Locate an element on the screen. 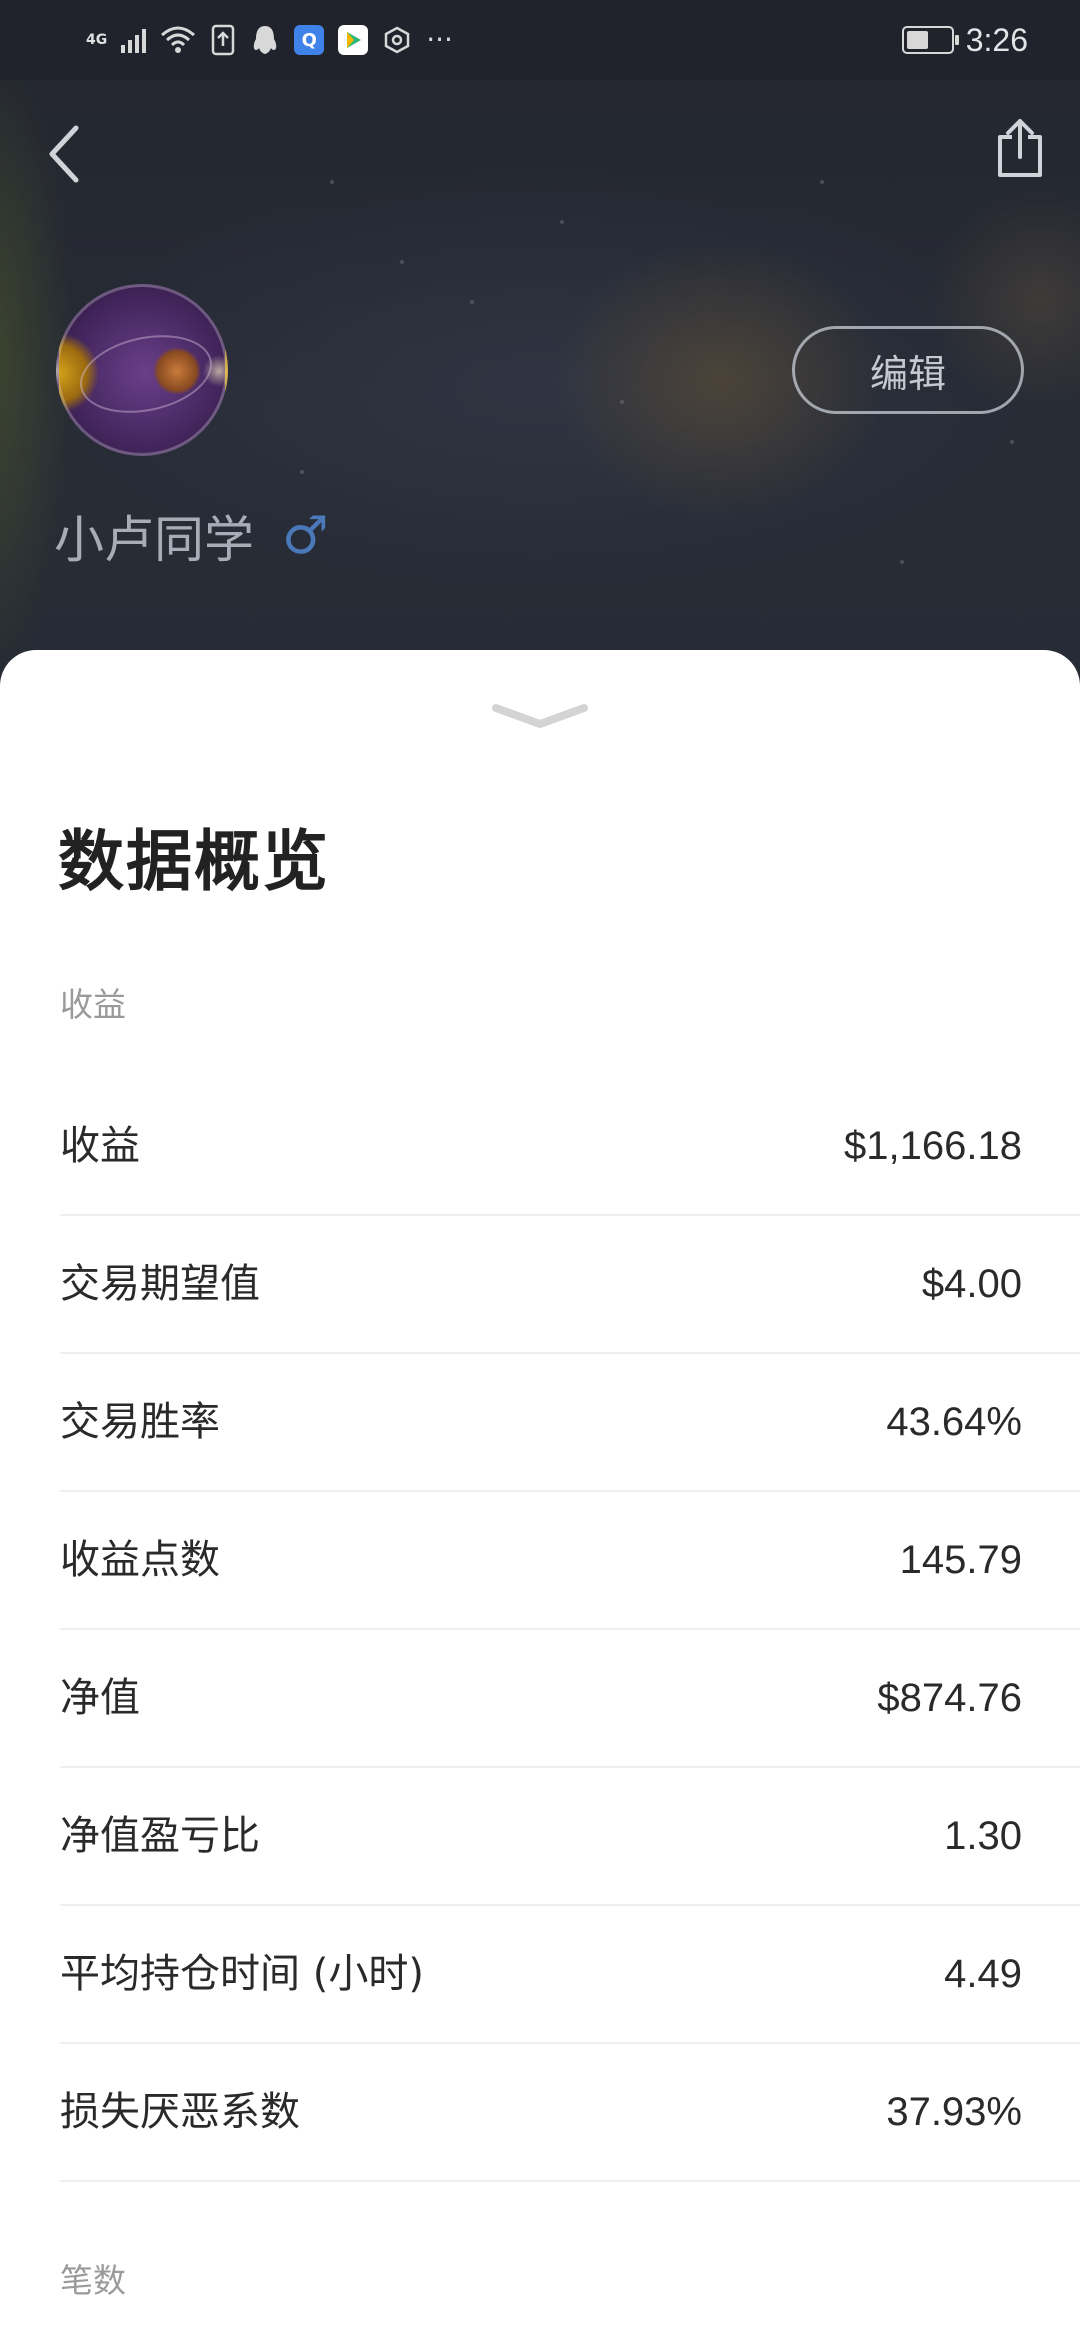 Image resolution: width=1080 pixels, height=2340 pixels. edit-profile-button: 编辑 is located at coordinates (908, 370).